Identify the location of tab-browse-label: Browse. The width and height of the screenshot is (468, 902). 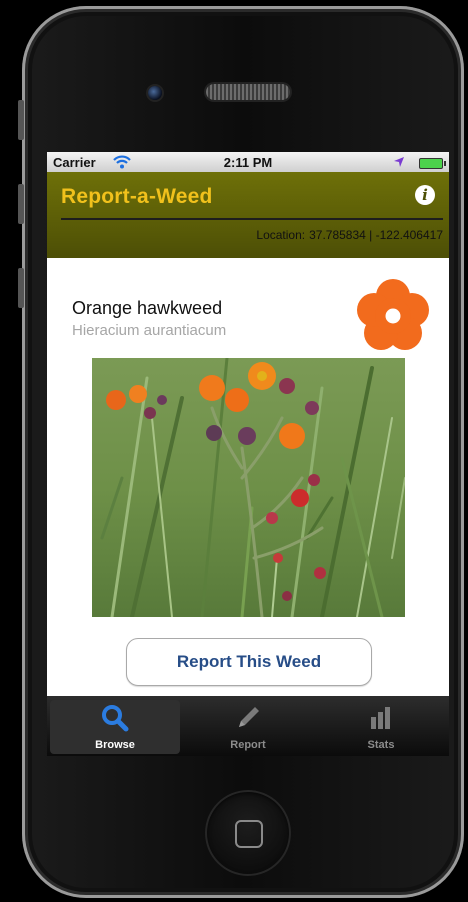
(115, 745).